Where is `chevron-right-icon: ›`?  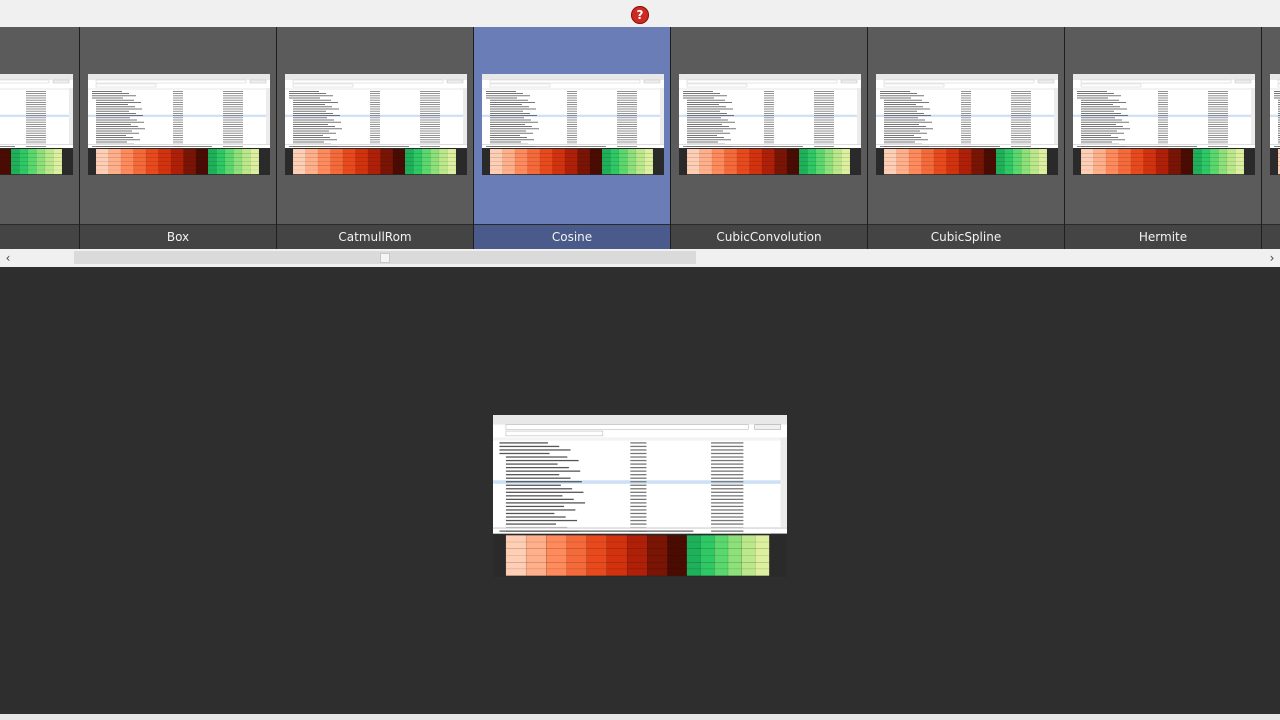
chevron-right-icon: › is located at coordinates (1272, 258).